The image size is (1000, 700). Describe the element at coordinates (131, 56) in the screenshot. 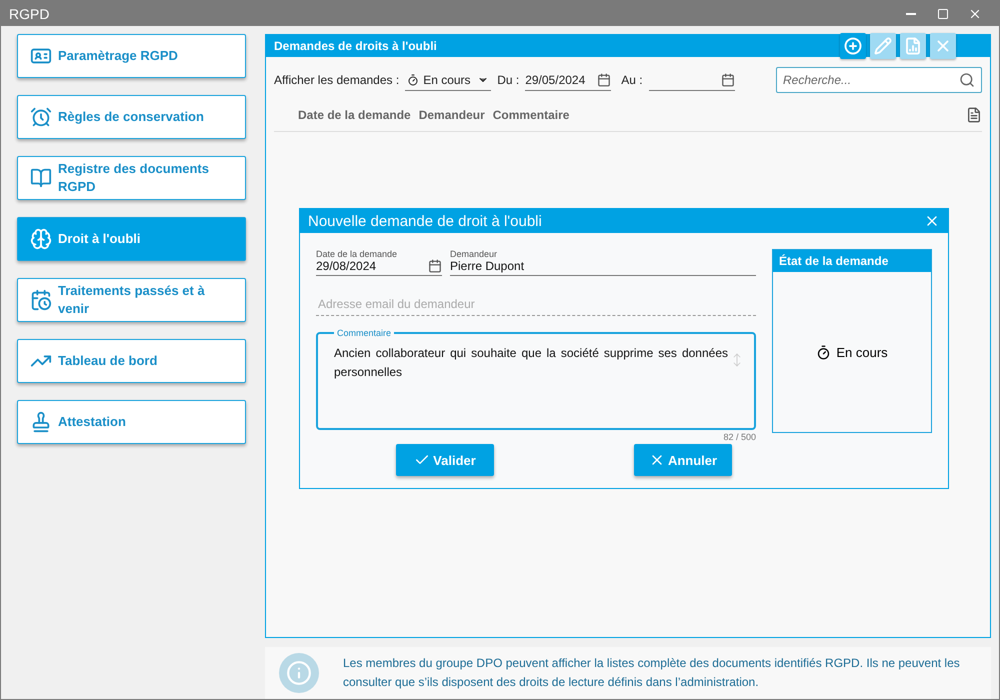

I see `sidebar-item: Paramètrage RGPD` at that location.